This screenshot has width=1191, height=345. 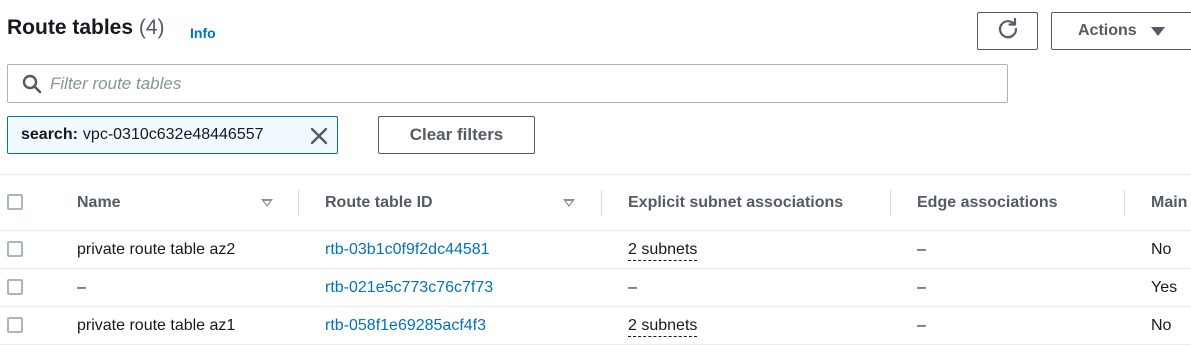 I want to click on filter-token-value: vpc-0310c632e48446557, so click(x=173, y=134).